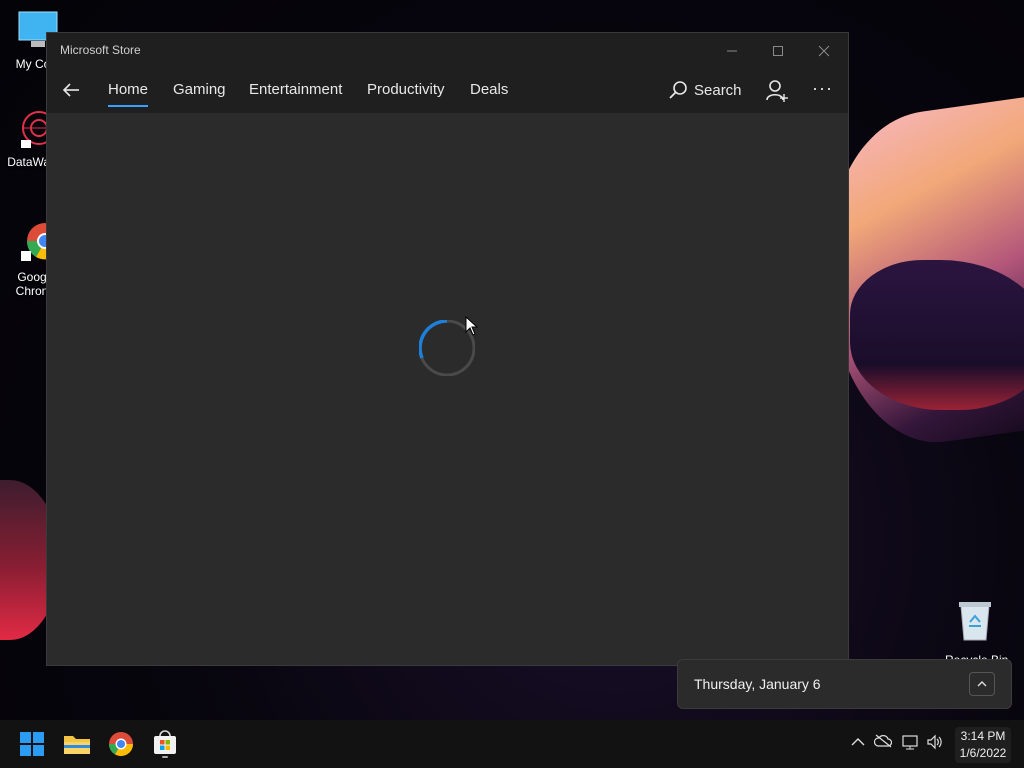 The width and height of the screenshot is (1024, 768). I want to click on close-button, so click(824, 50).